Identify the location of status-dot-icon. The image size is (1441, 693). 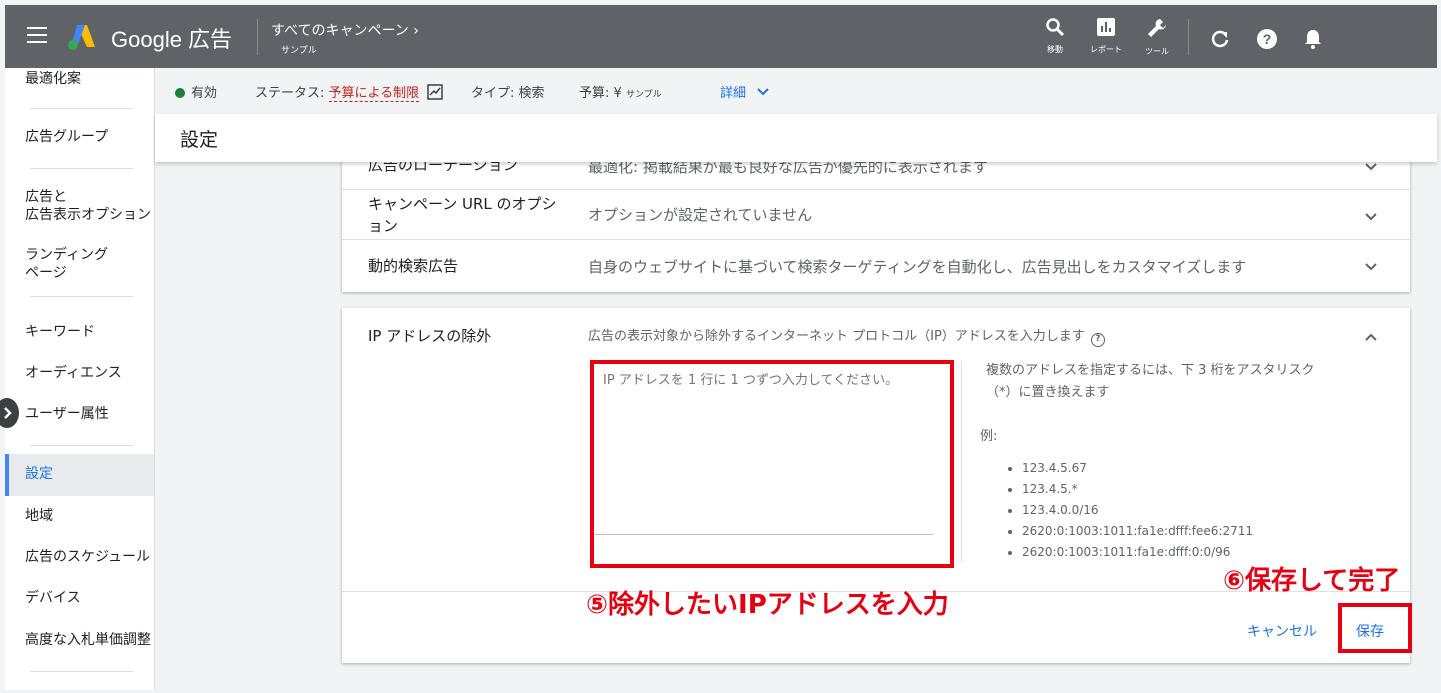
(180, 93).